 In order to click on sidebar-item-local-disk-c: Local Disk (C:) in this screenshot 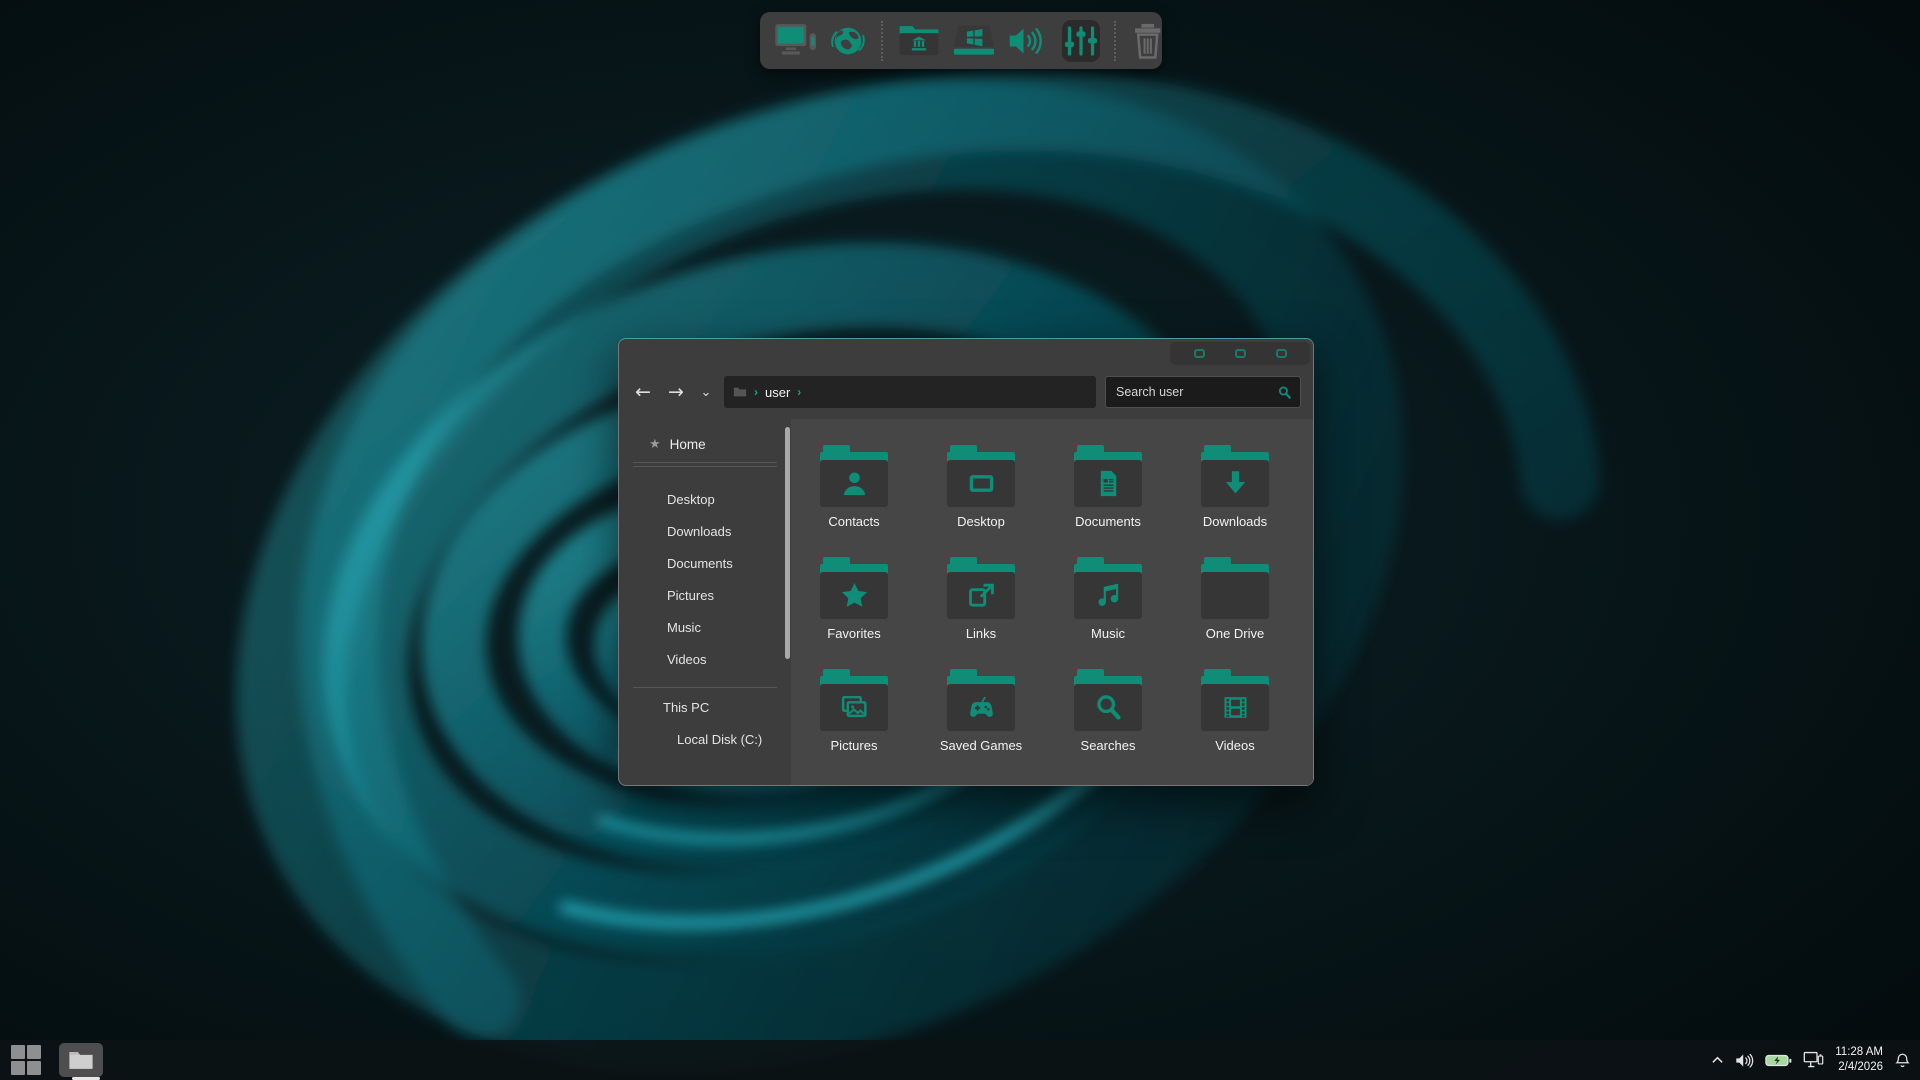, I will do `click(705, 739)`.